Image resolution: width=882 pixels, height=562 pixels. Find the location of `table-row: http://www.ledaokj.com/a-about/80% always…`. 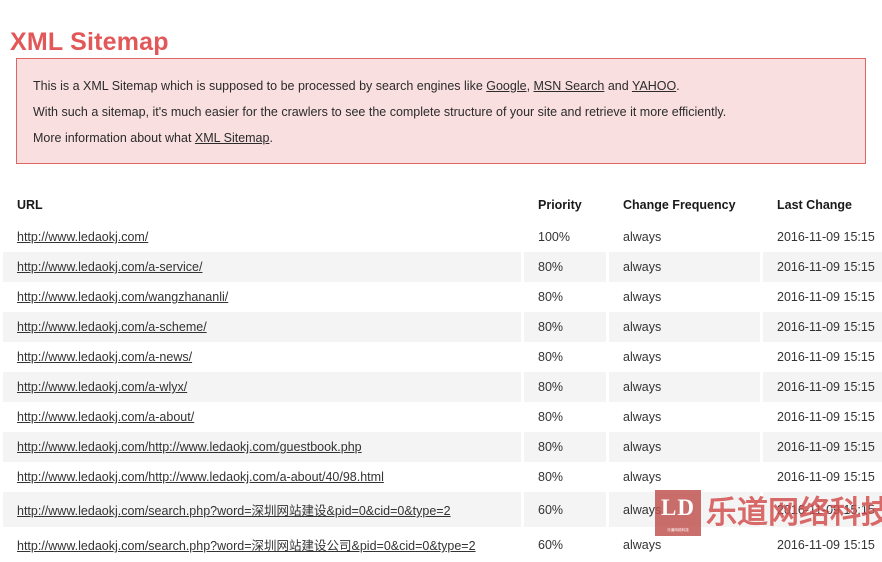

table-row: http://www.ledaokj.com/a-about/80% always… is located at coordinates (442, 417).